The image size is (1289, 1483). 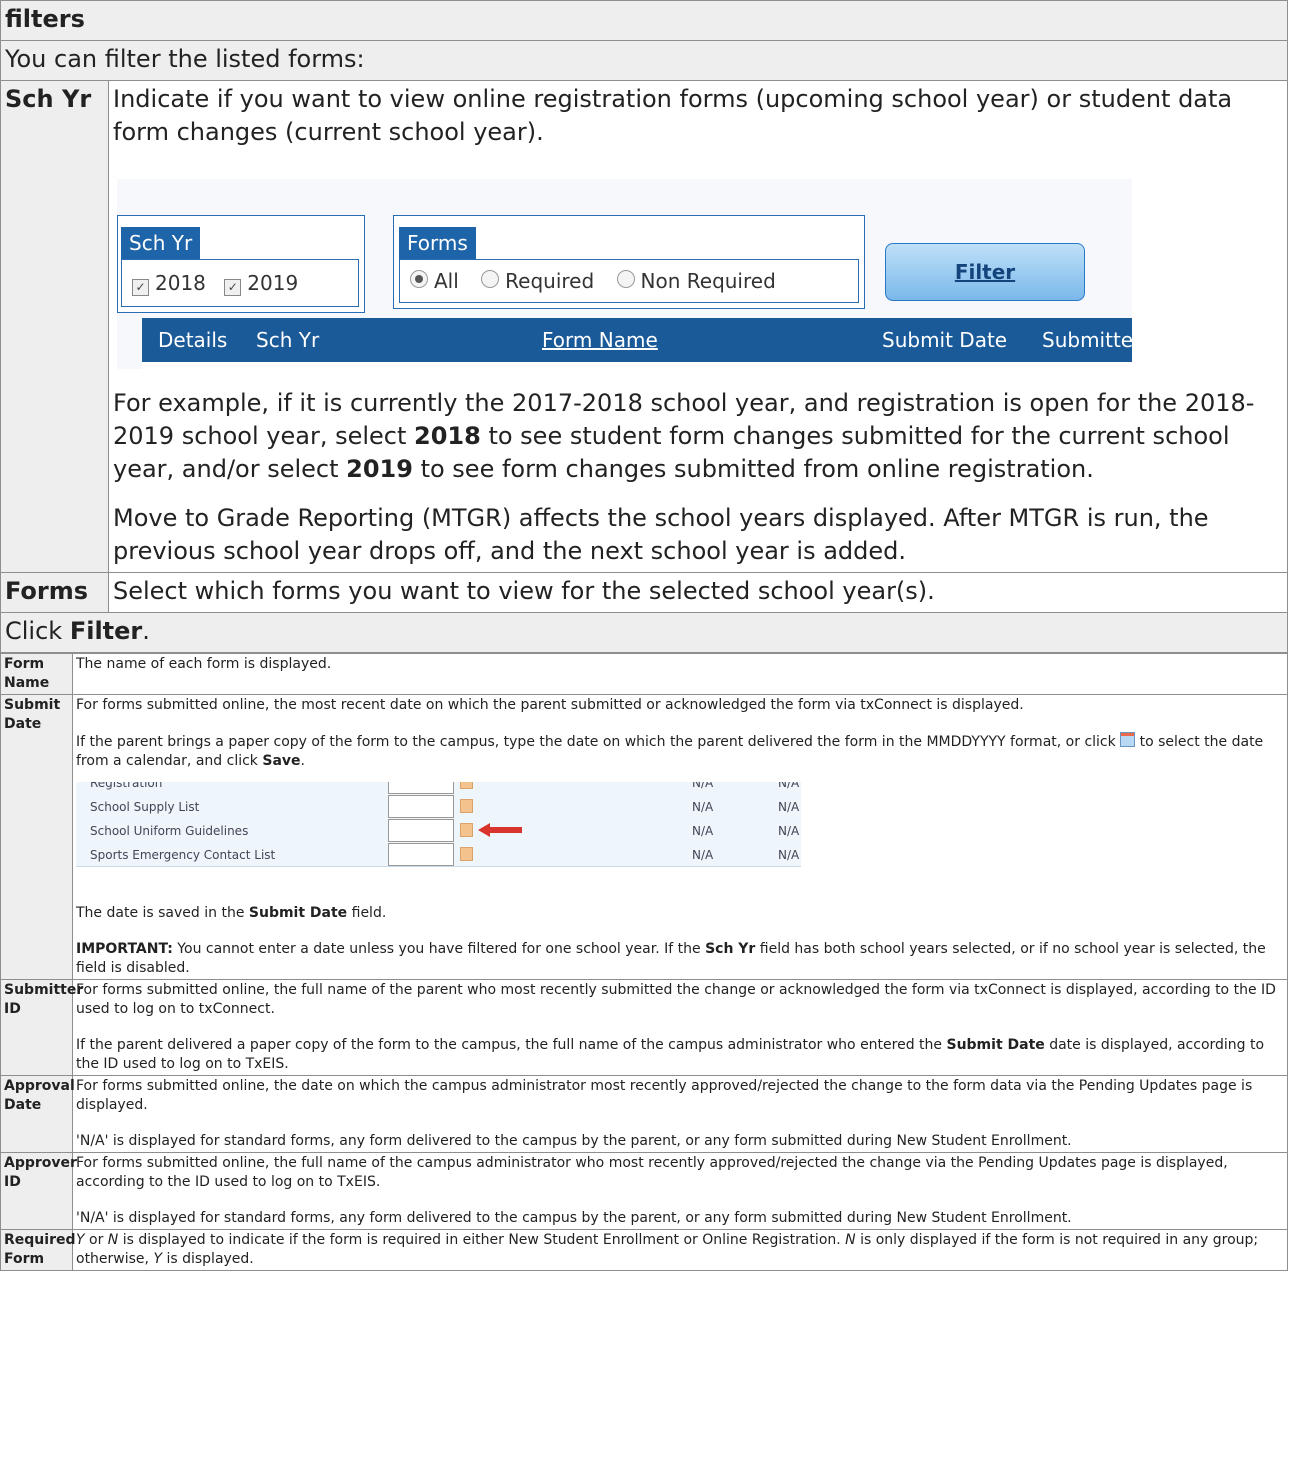 What do you see at coordinates (273, 283) in the screenshot?
I see `year-2019-label: 2019` at bounding box center [273, 283].